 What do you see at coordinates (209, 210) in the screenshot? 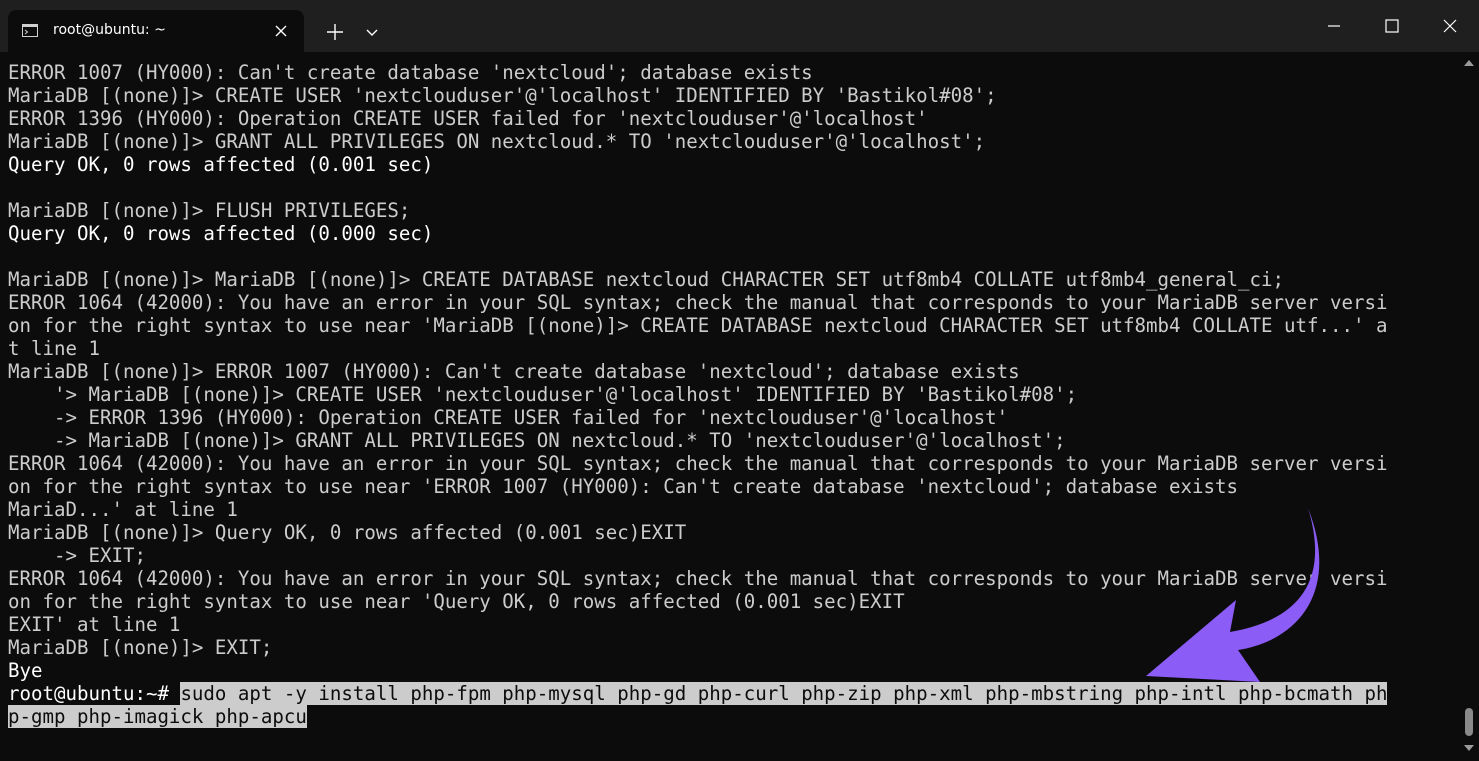
I see `terminal-line: MariaDB [(none)]> FLUSH PRIVILEGES;` at bounding box center [209, 210].